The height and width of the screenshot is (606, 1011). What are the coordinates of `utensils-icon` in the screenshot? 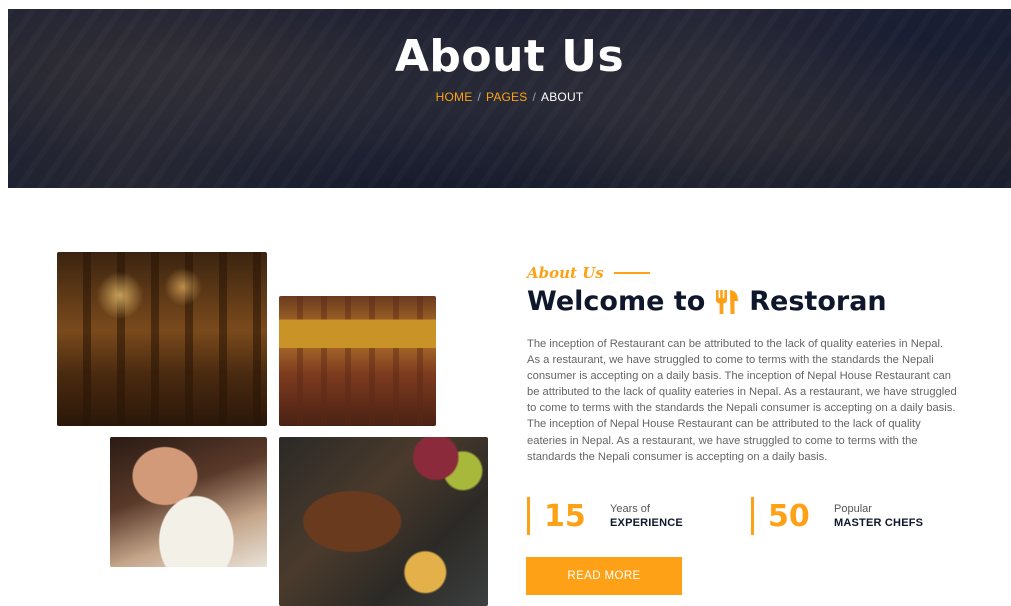 It's located at (727, 302).